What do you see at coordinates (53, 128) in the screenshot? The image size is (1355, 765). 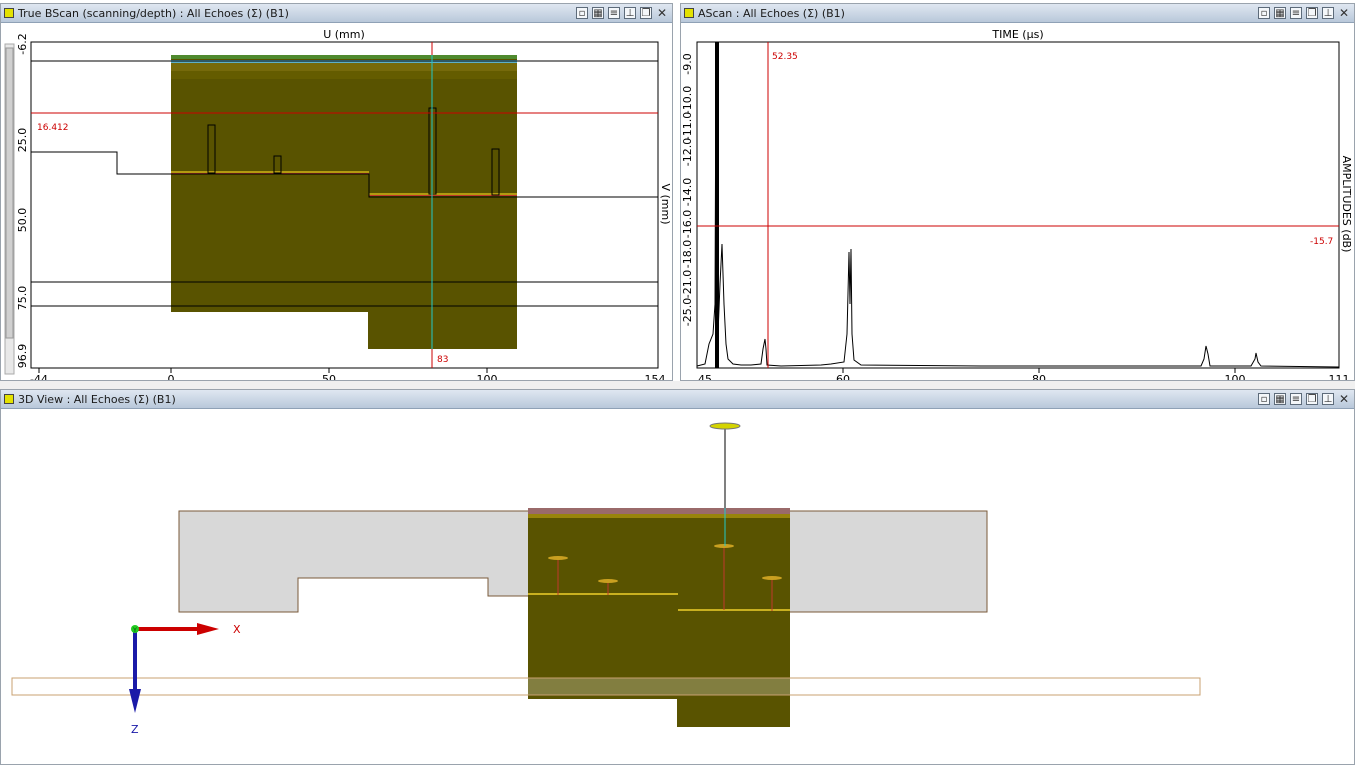 I see `bscan-depth-readout: 16.412` at bounding box center [53, 128].